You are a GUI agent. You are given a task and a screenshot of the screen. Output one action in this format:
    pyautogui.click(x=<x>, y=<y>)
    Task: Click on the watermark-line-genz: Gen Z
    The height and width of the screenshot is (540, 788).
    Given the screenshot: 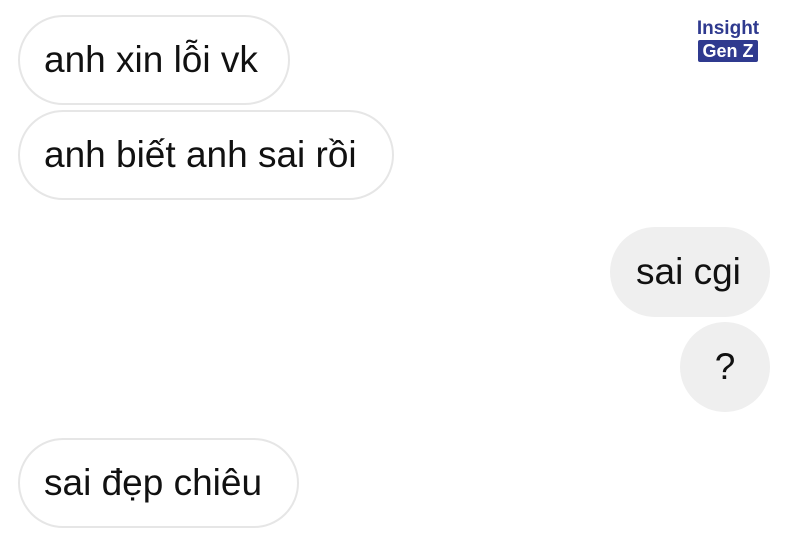 What is the action you would take?
    pyautogui.click(x=728, y=51)
    